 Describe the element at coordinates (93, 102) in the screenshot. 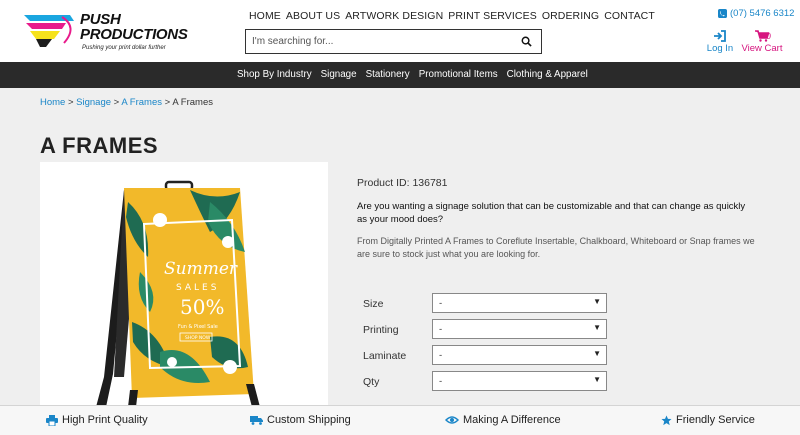

I see `breadcrumb-signage: Signage` at that location.